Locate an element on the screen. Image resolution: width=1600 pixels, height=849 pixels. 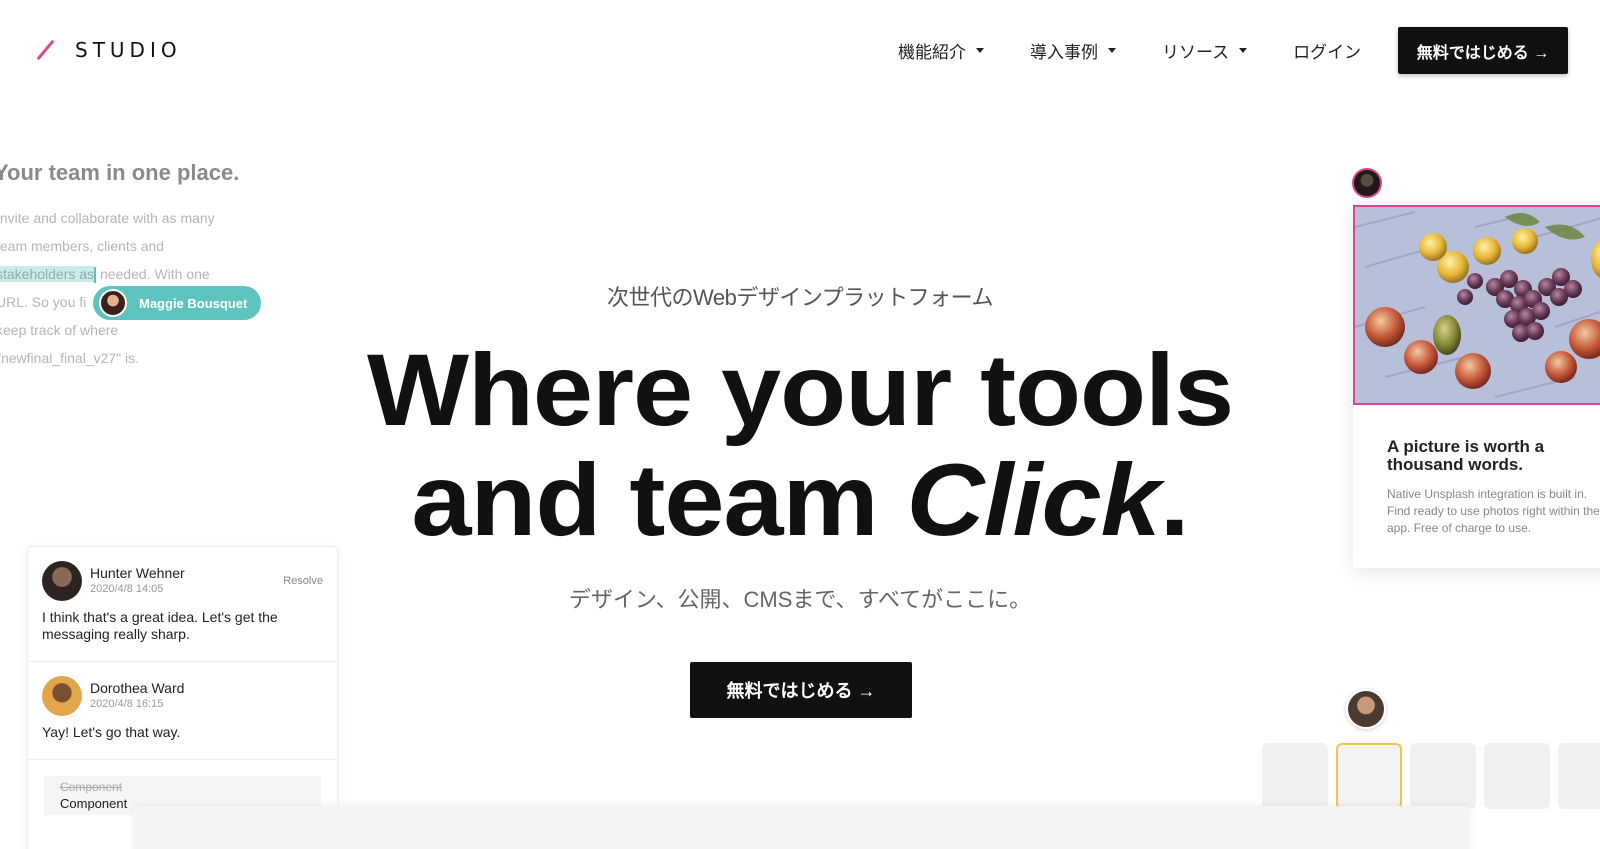
comment-timestamp: 2020/4/8 16:15 is located at coordinates (127, 704).